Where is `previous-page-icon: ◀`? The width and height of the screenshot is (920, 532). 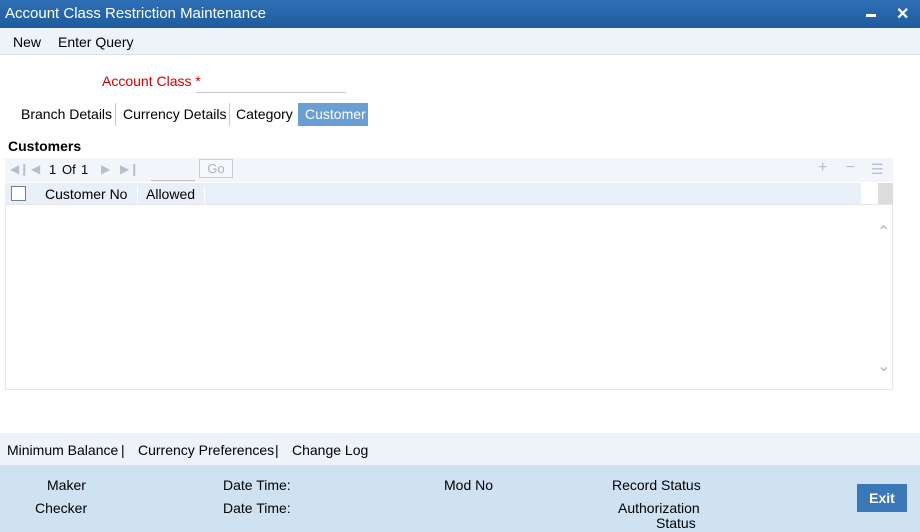 previous-page-icon: ◀ is located at coordinates (35, 169).